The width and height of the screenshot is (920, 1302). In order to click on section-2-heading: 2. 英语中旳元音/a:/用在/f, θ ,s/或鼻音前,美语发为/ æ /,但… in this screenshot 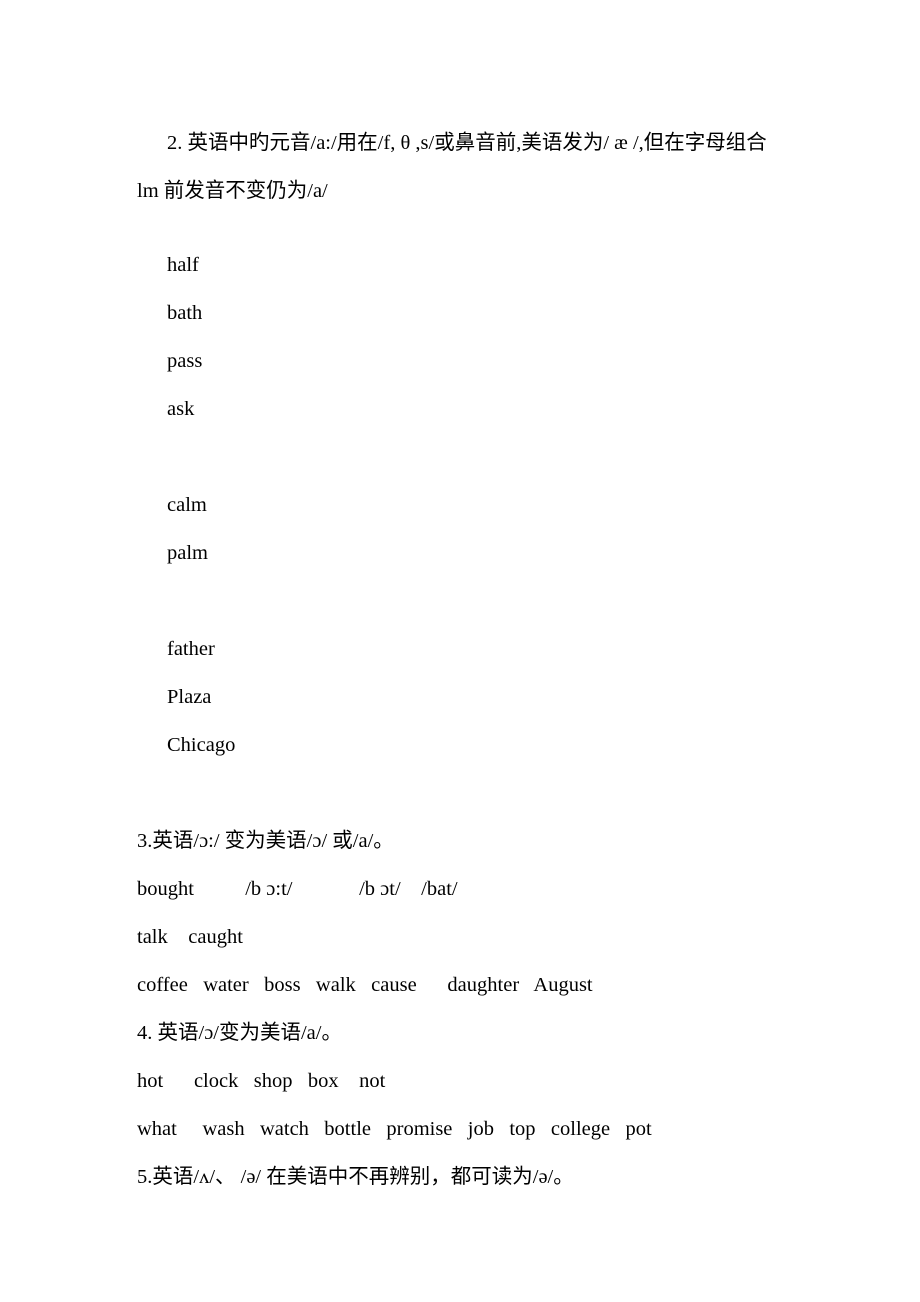, I will do `click(452, 167)`.